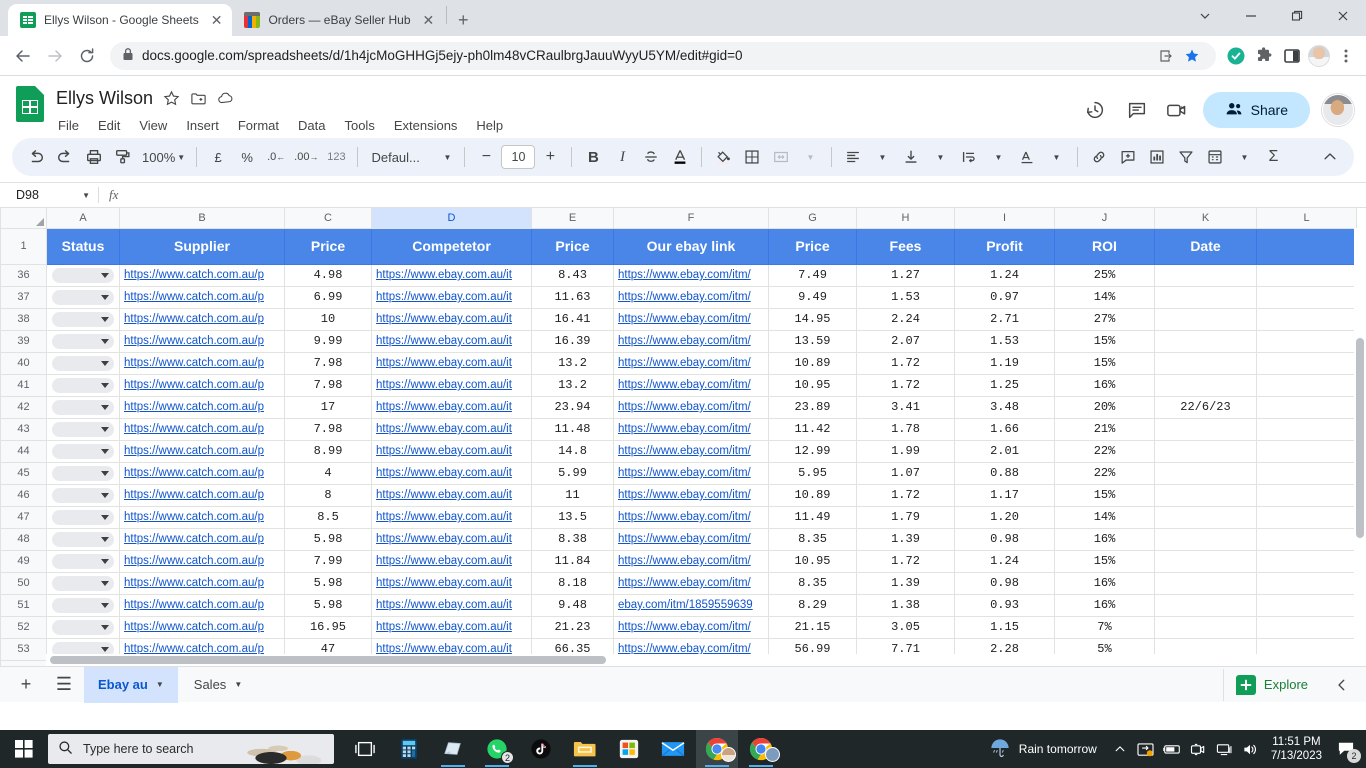  Describe the element at coordinates (572, 218) in the screenshot. I see `column-header-e: E` at that location.